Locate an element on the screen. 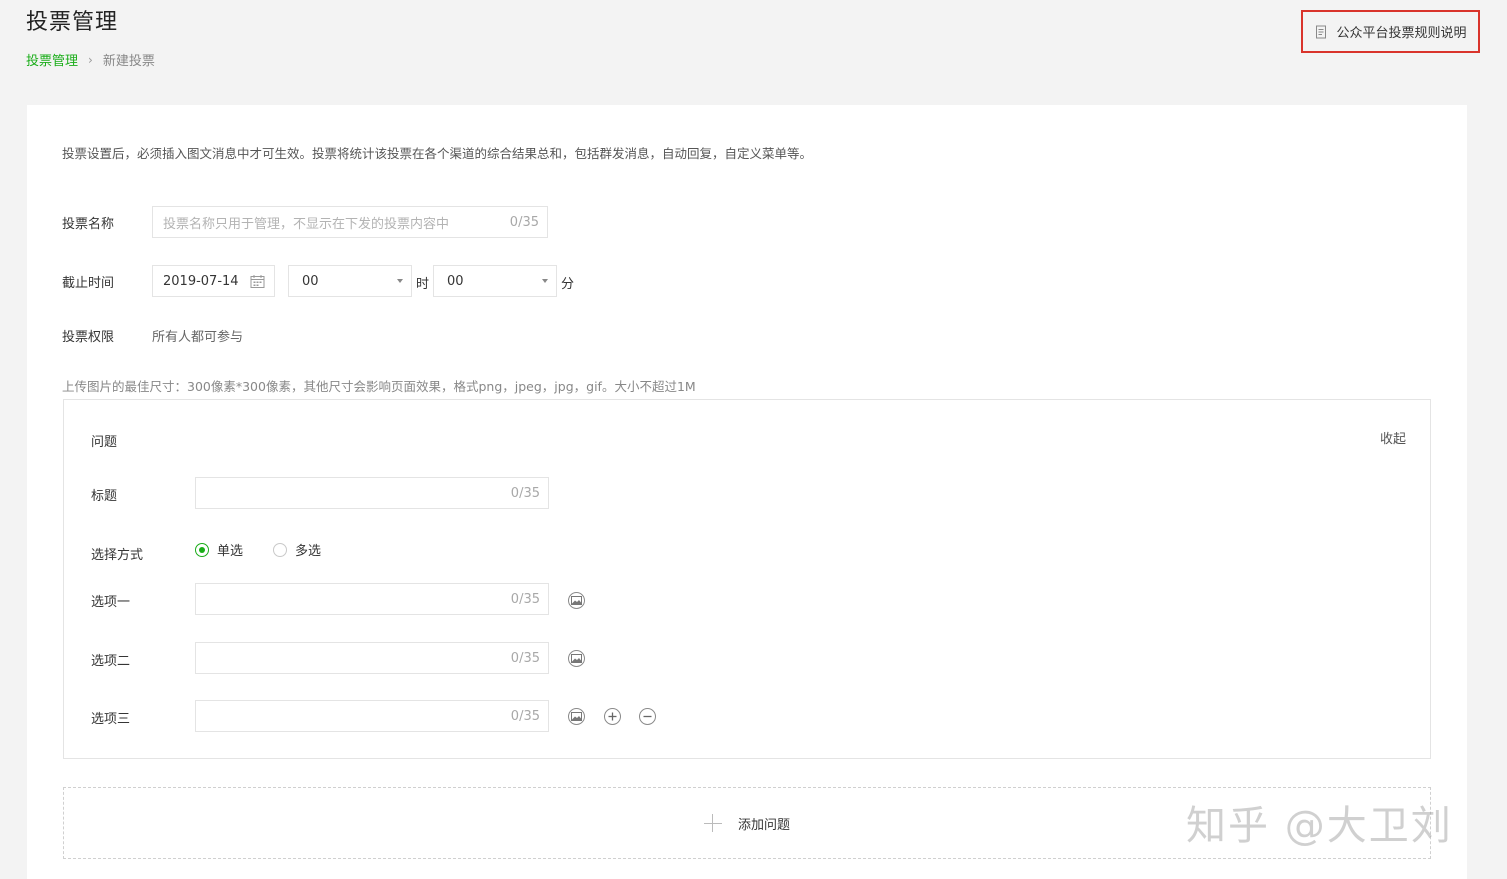 This screenshot has height=879, width=1507. calendar-icon is located at coordinates (257, 281).